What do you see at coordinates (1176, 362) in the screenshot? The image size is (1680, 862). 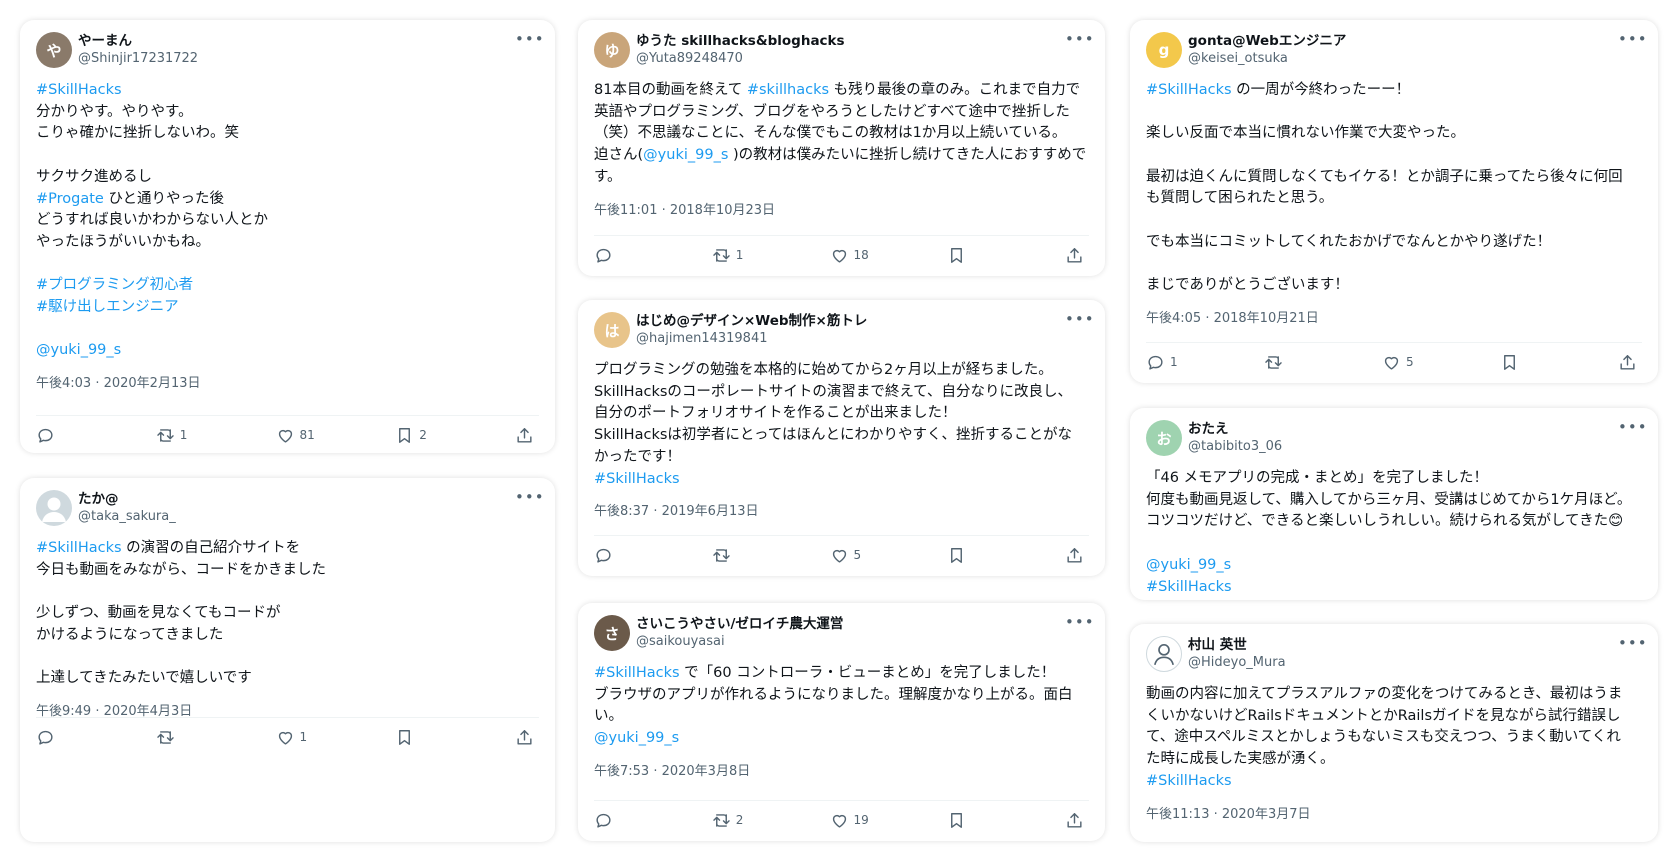 I see `reply-button: 1` at bounding box center [1176, 362].